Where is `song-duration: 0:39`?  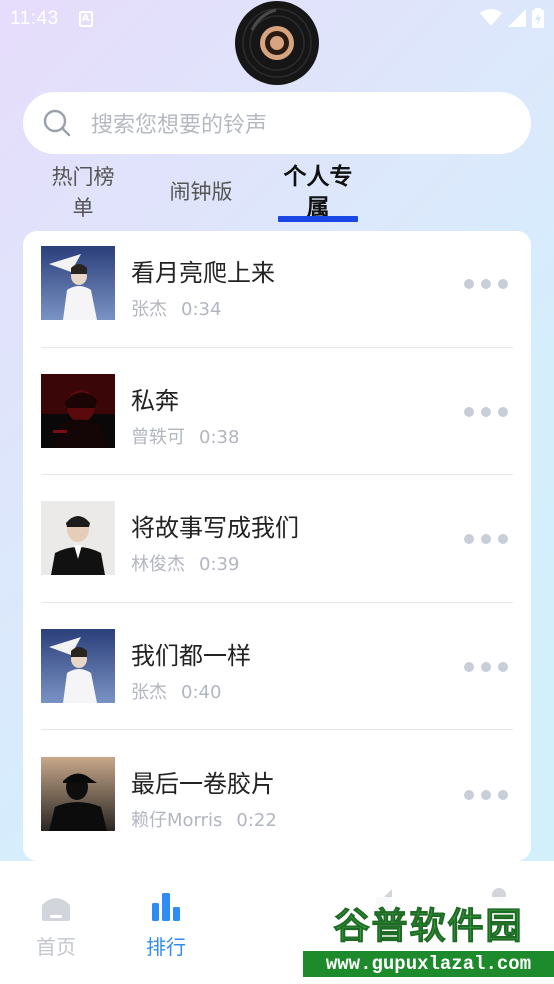
song-duration: 0:39 is located at coordinates (219, 564).